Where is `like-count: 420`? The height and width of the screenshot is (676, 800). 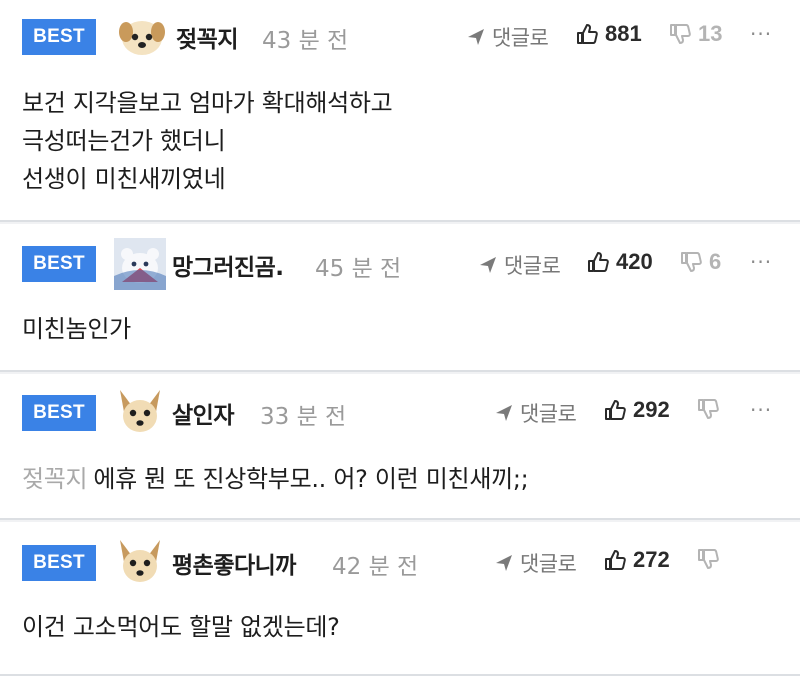 like-count: 420 is located at coordinates (634, 261).